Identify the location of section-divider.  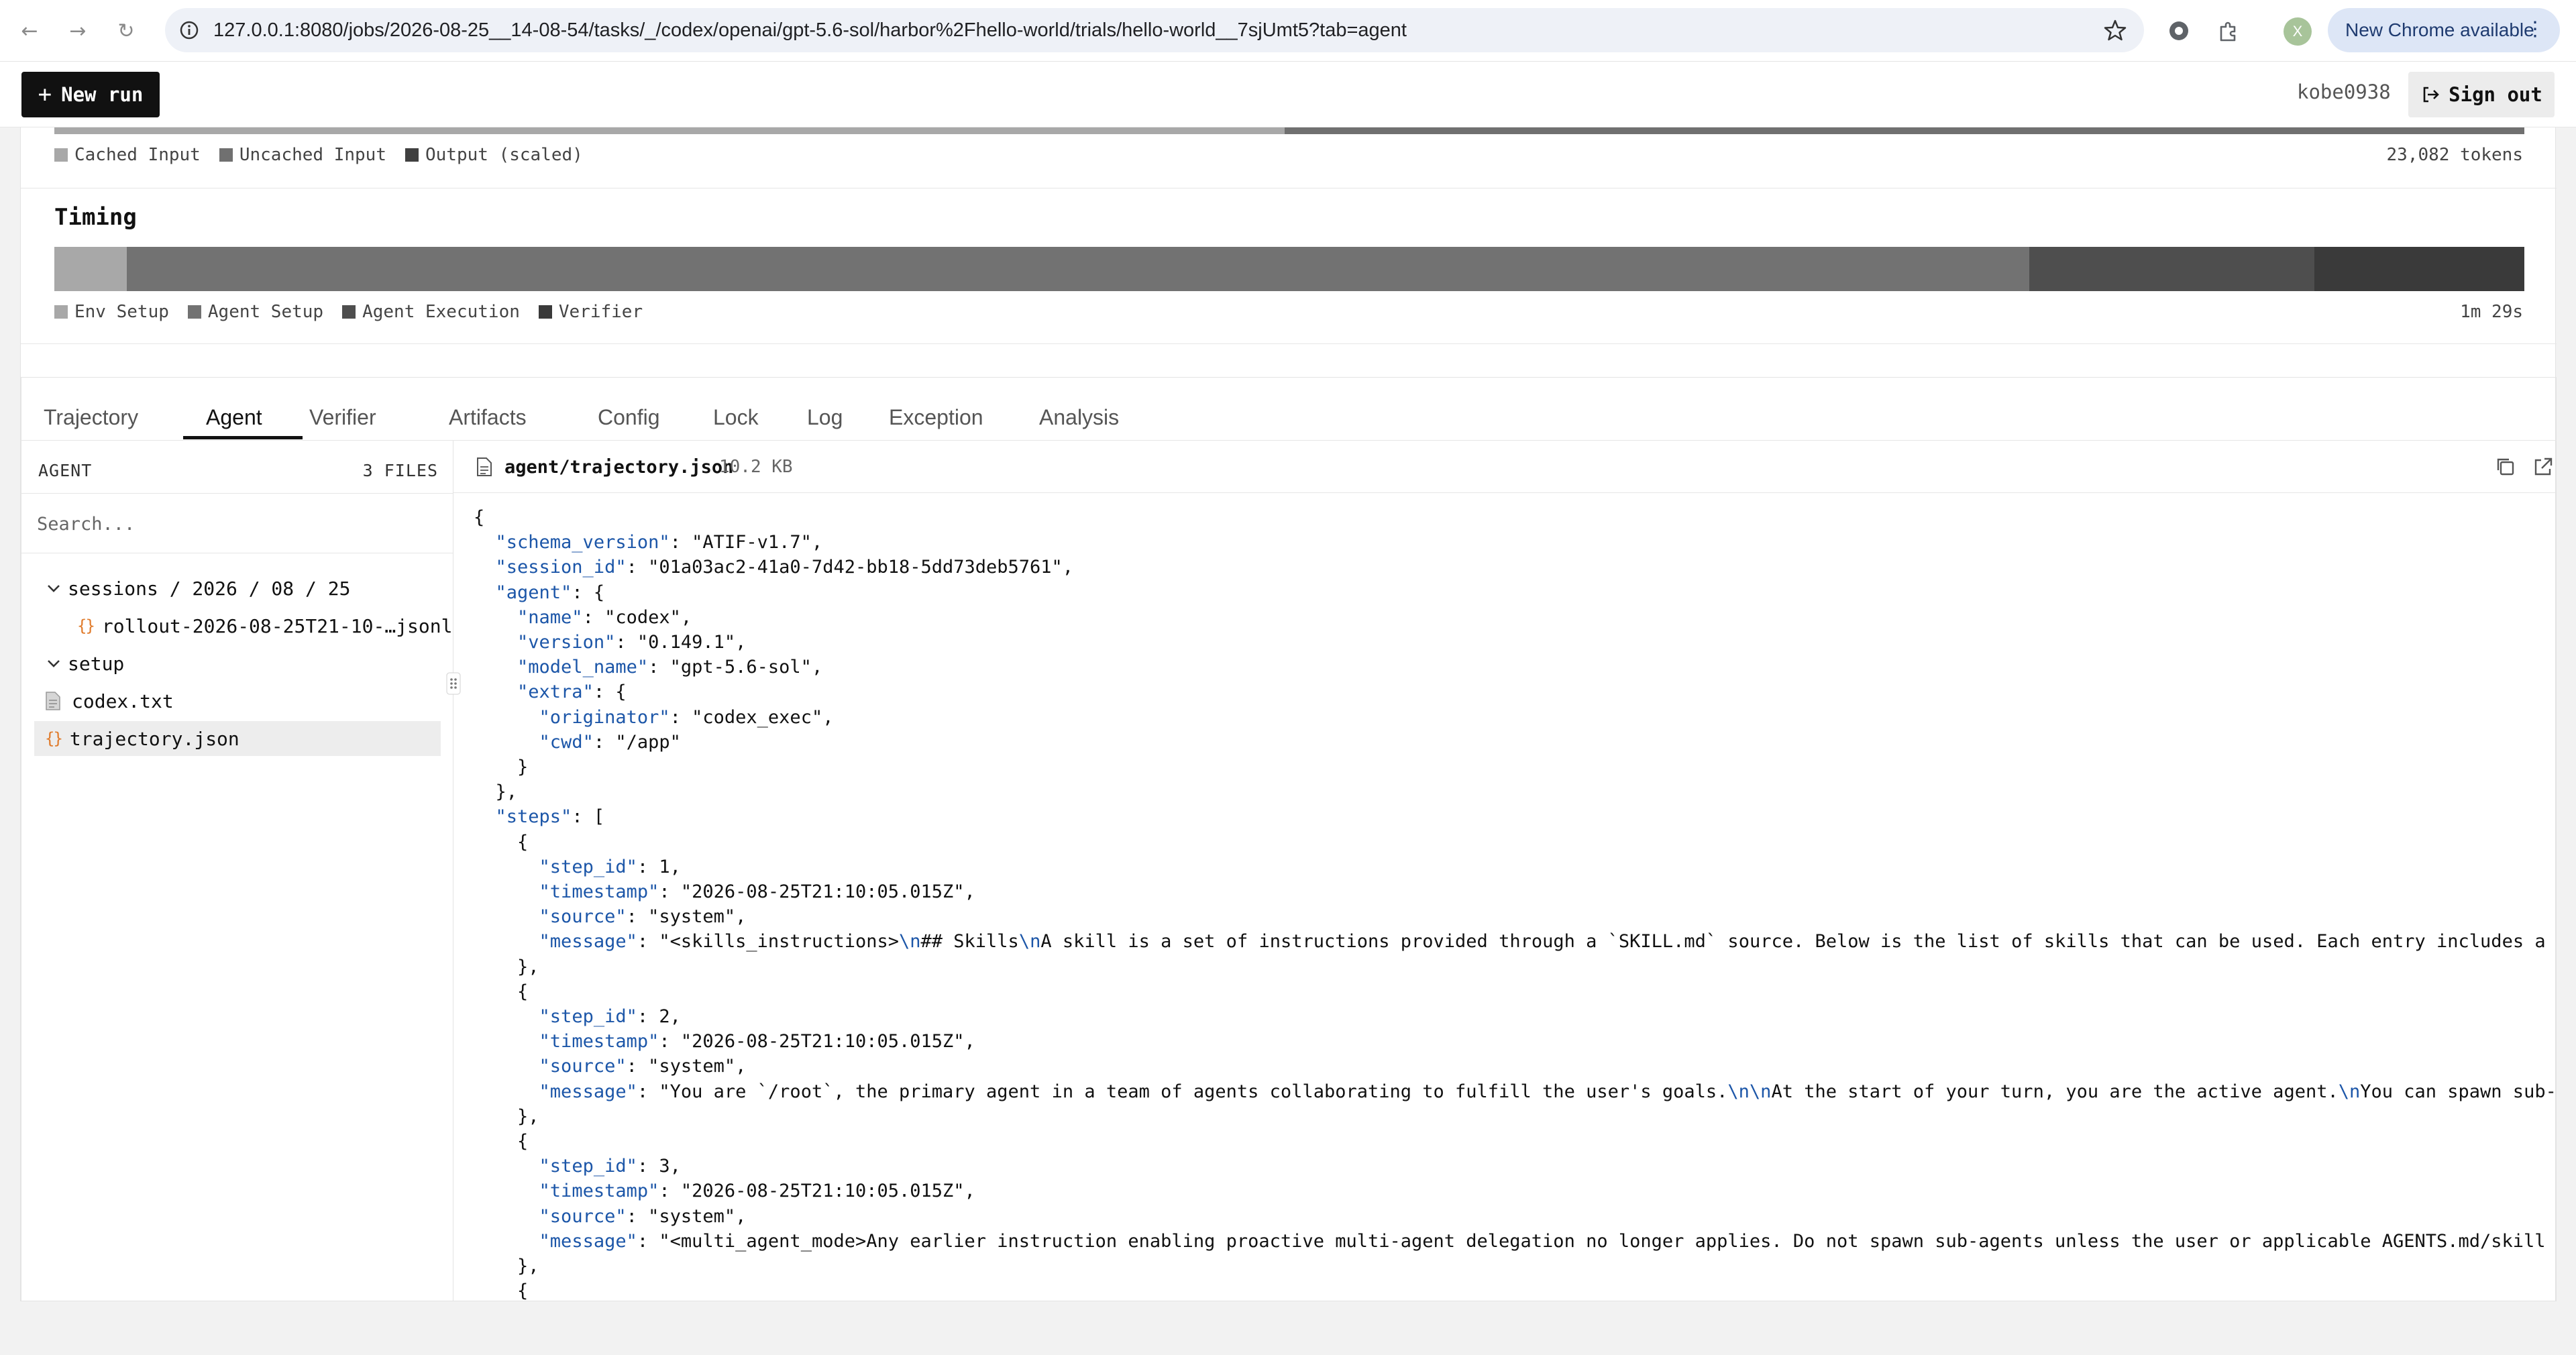
(1289, 344).